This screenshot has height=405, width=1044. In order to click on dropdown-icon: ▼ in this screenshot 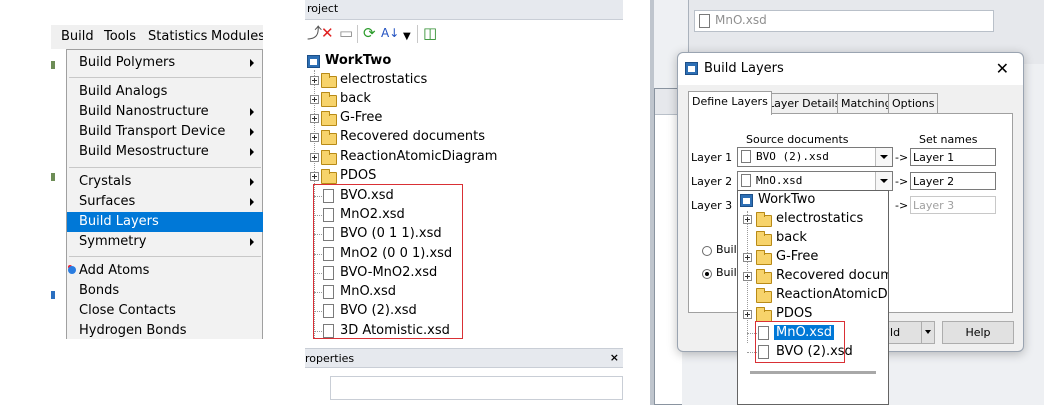, I will do `click(407, 36)`.